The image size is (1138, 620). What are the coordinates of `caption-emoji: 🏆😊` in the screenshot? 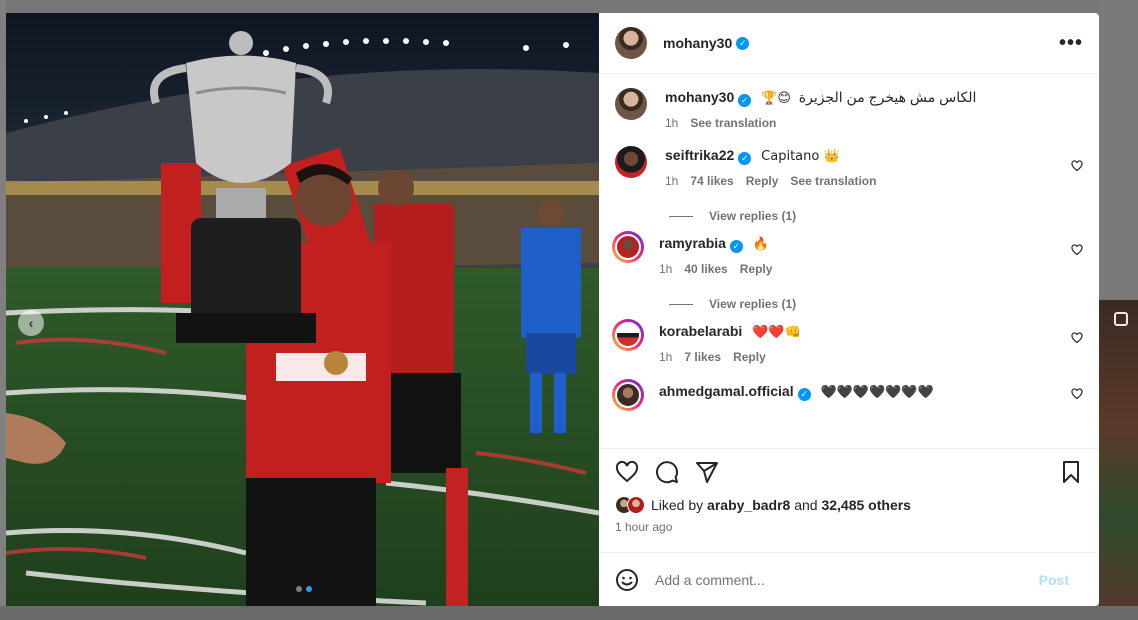 It's located at (776, 98).